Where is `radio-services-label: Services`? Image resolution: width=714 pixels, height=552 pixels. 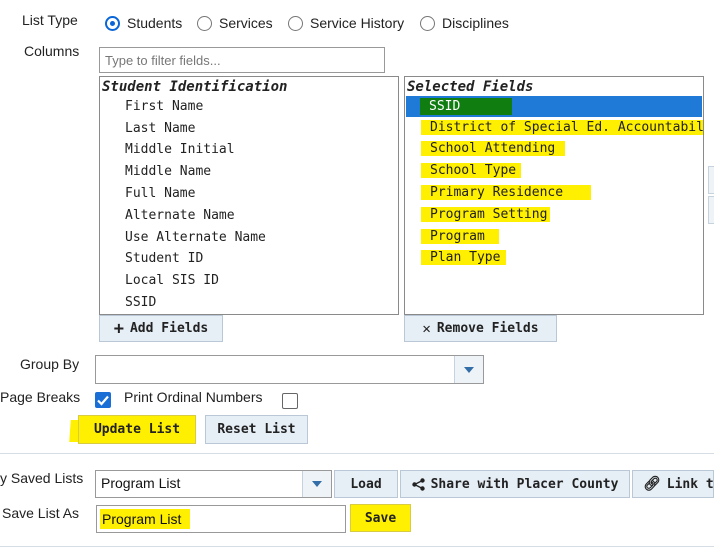
radio-services-label: Services is located at coordinates (246, 23).